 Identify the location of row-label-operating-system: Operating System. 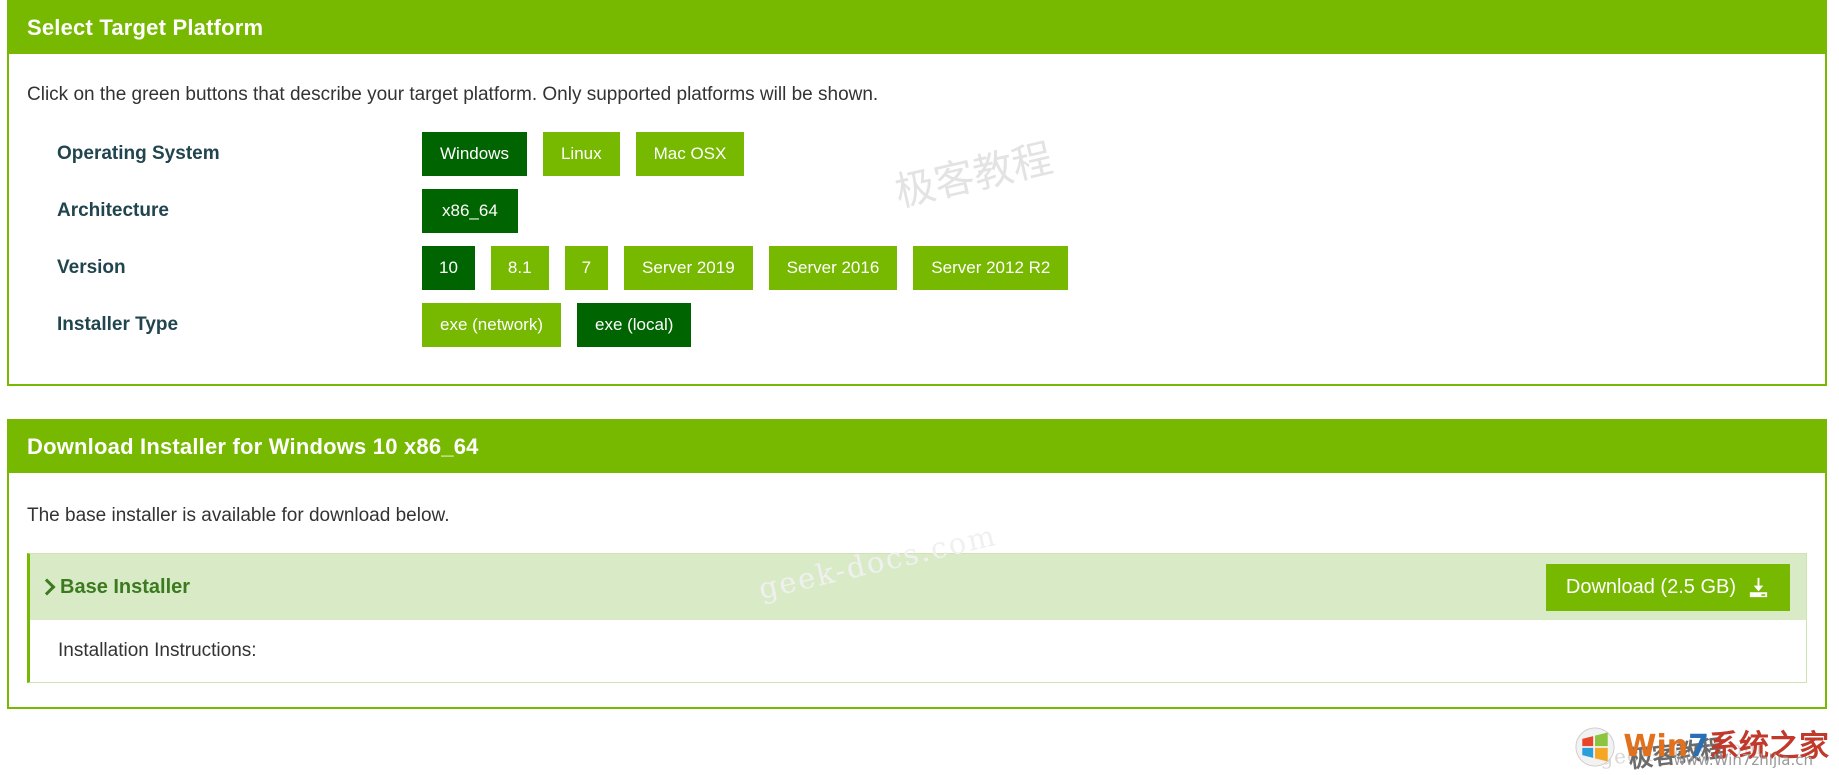
(138, 154).